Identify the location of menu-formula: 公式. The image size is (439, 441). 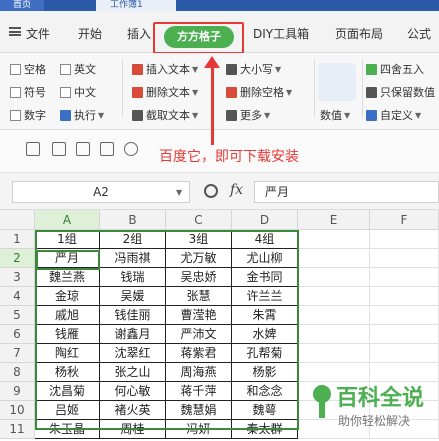
(419, 33).